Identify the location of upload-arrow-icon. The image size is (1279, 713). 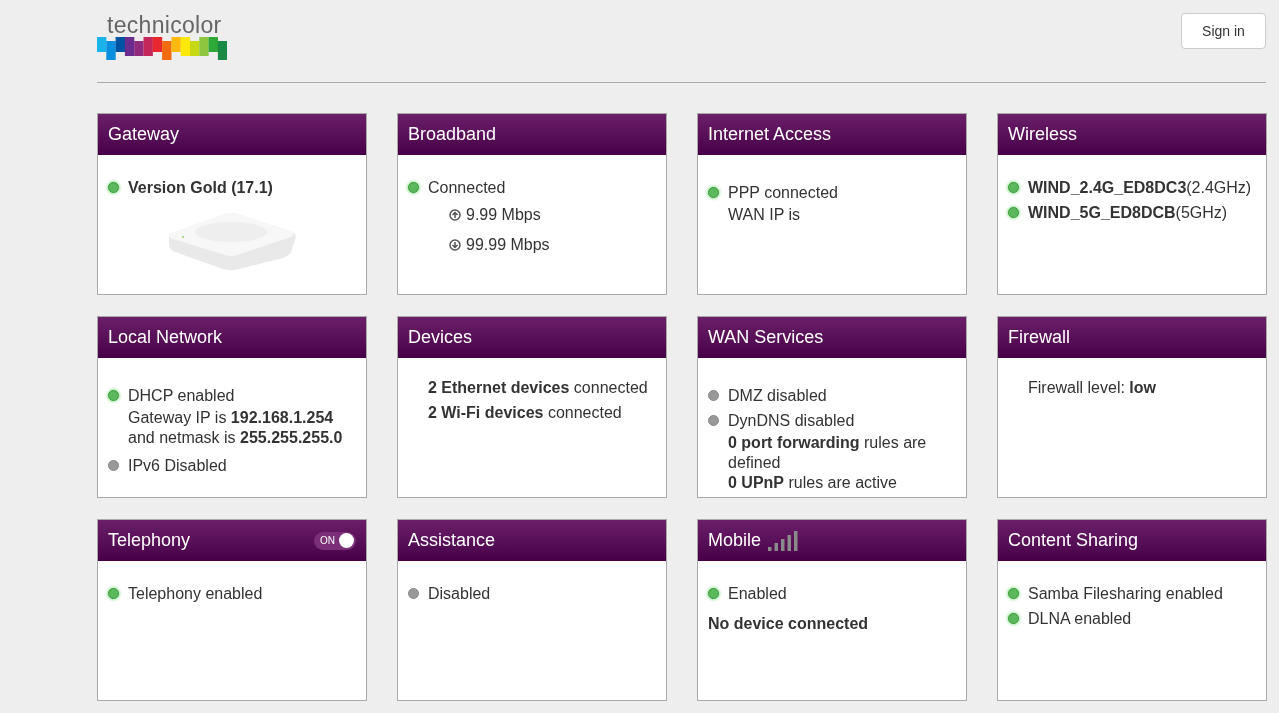
(455, 215).